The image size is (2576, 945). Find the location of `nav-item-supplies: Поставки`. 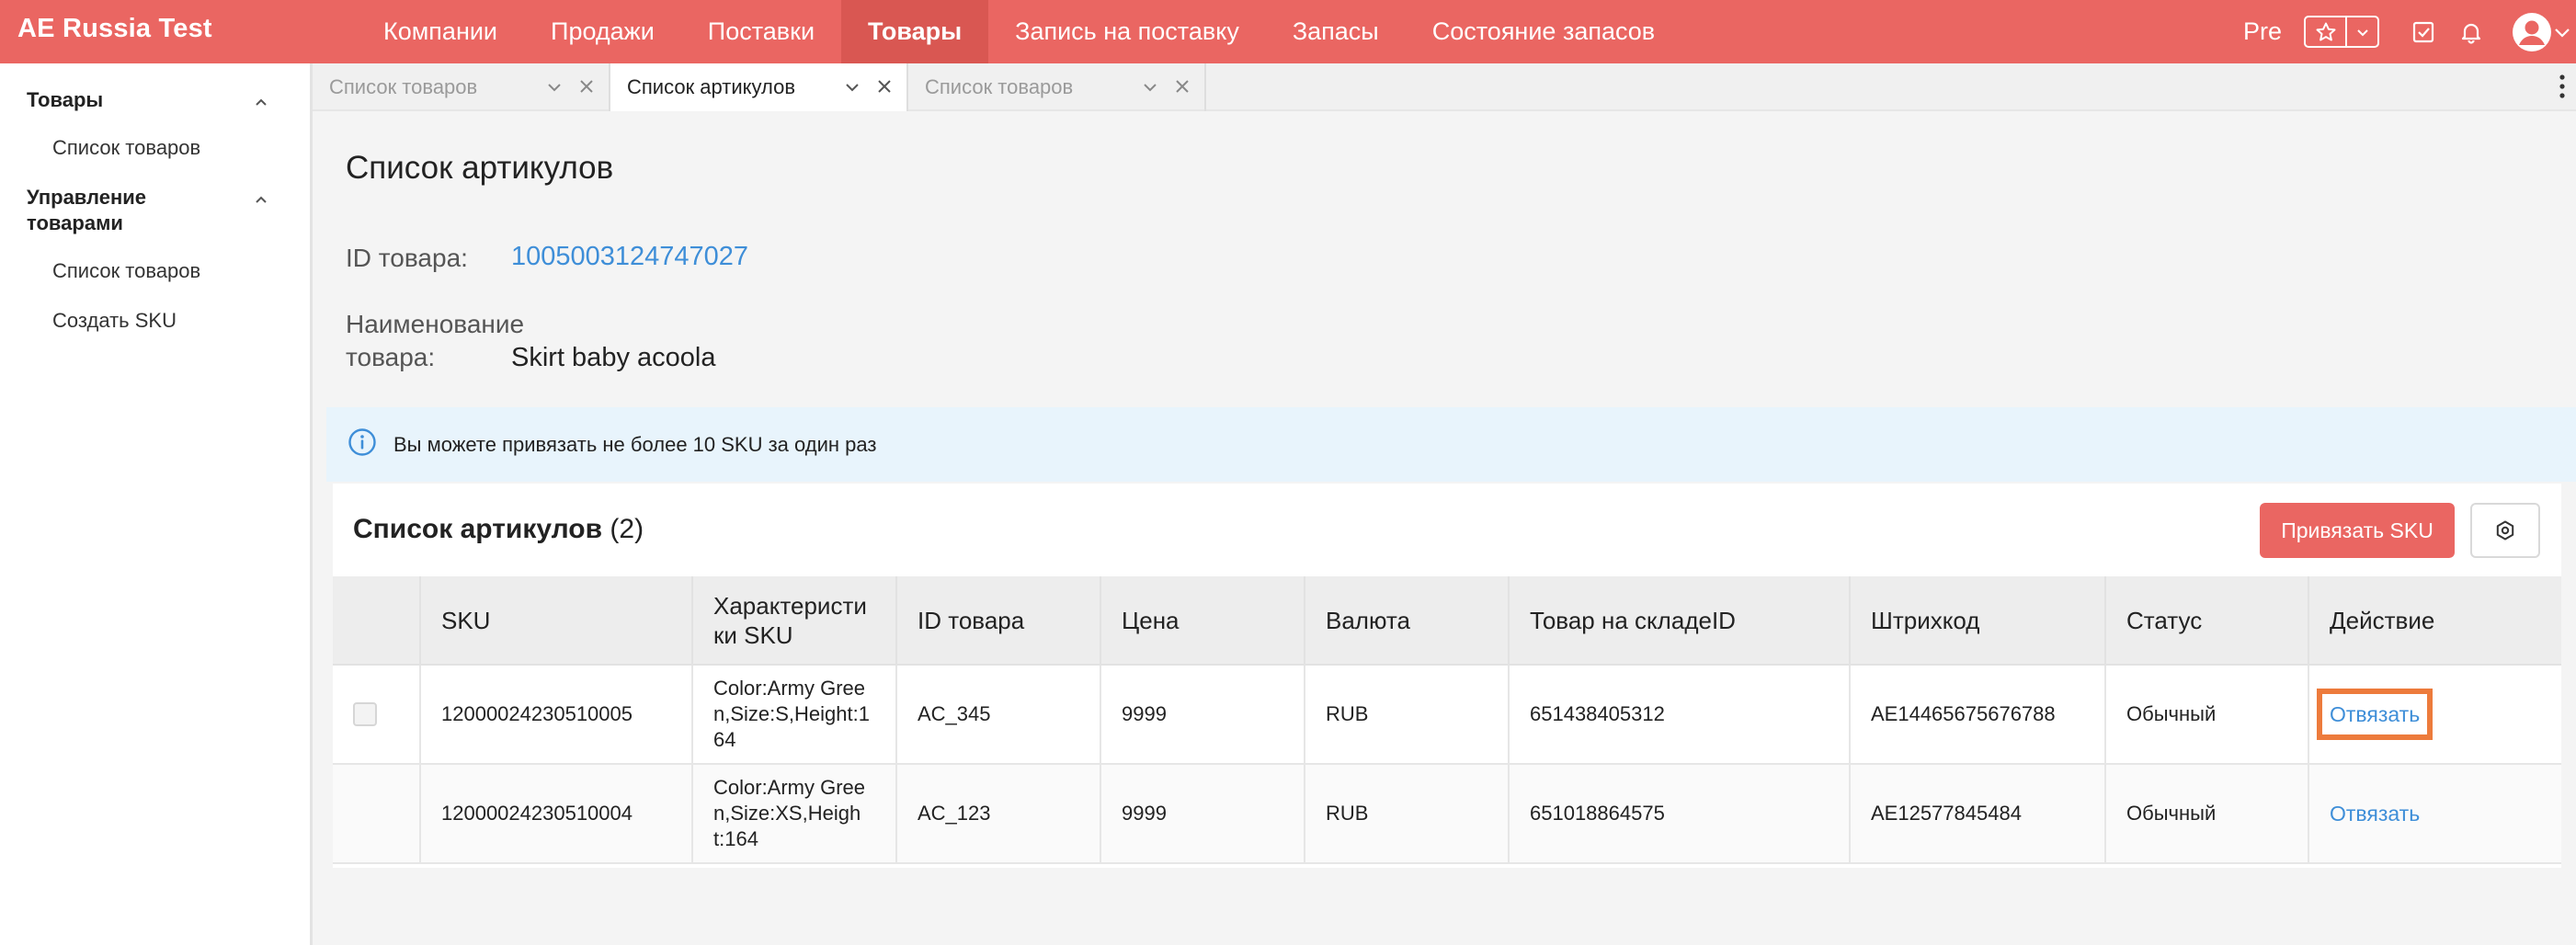

nav-item-supplies: Поставки is located at coordinates (761, 31).